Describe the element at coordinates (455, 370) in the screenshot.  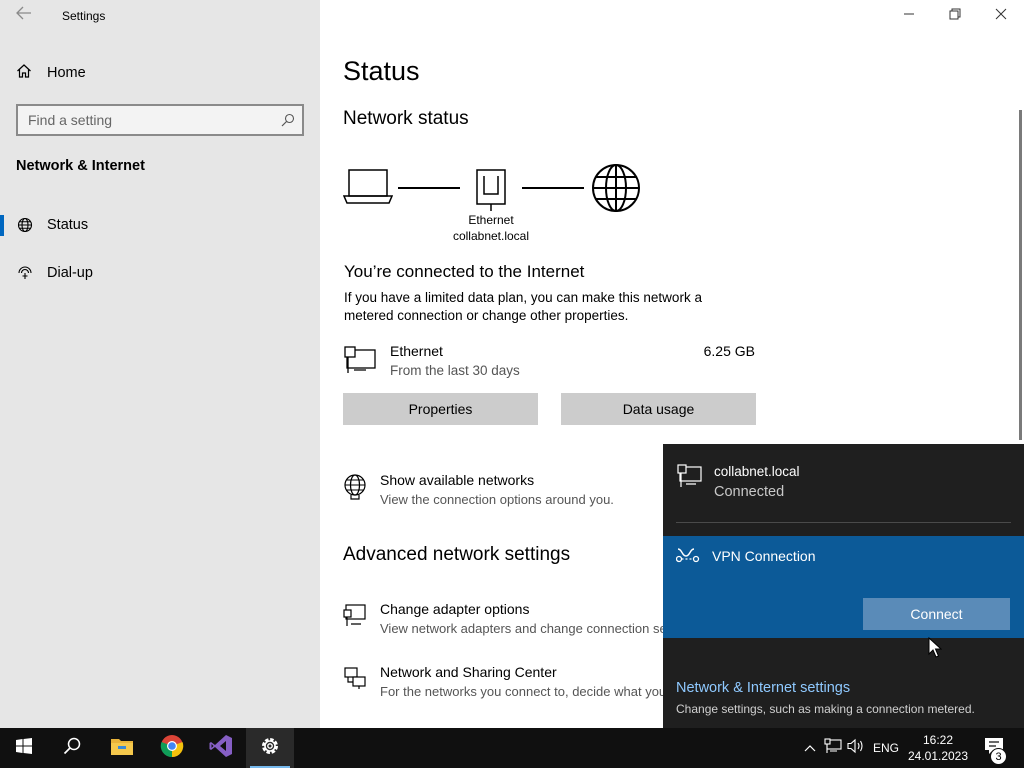
I see `ethernet-period: From the last 30 days` at that location.